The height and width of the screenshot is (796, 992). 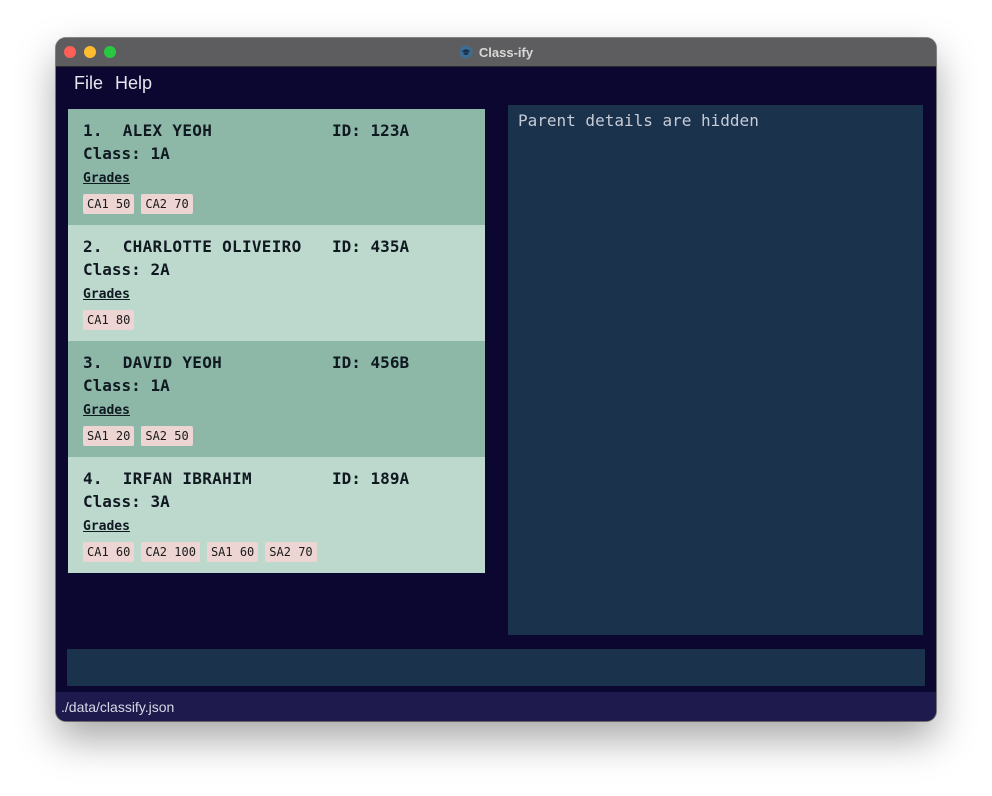 I want to click on student-name: CHARLOTTE OLIVEIRO, so click(x=212, y=246).